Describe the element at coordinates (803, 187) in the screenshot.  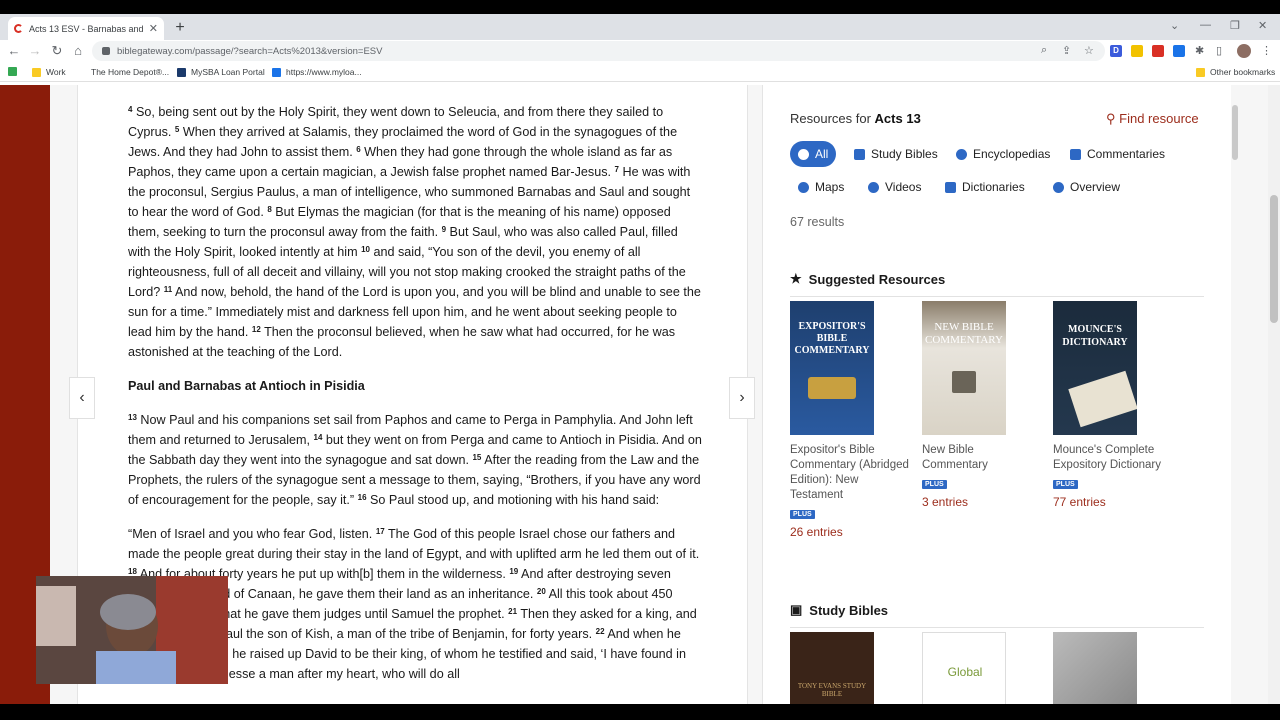
I see `map-icon` at that location.